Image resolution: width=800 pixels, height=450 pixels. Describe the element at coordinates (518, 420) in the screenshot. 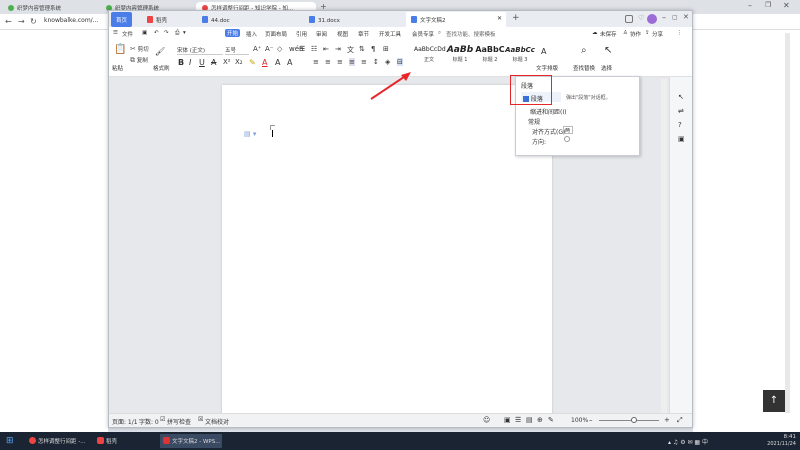

I see `outline-view-icon: ☰` at that location.